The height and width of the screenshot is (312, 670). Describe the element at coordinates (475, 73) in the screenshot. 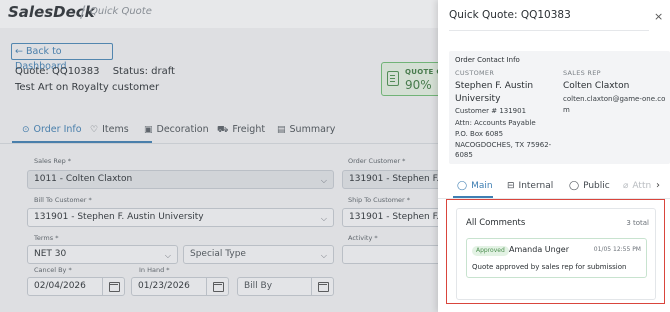

I see `customer-label: CUSTOMER` at that location.